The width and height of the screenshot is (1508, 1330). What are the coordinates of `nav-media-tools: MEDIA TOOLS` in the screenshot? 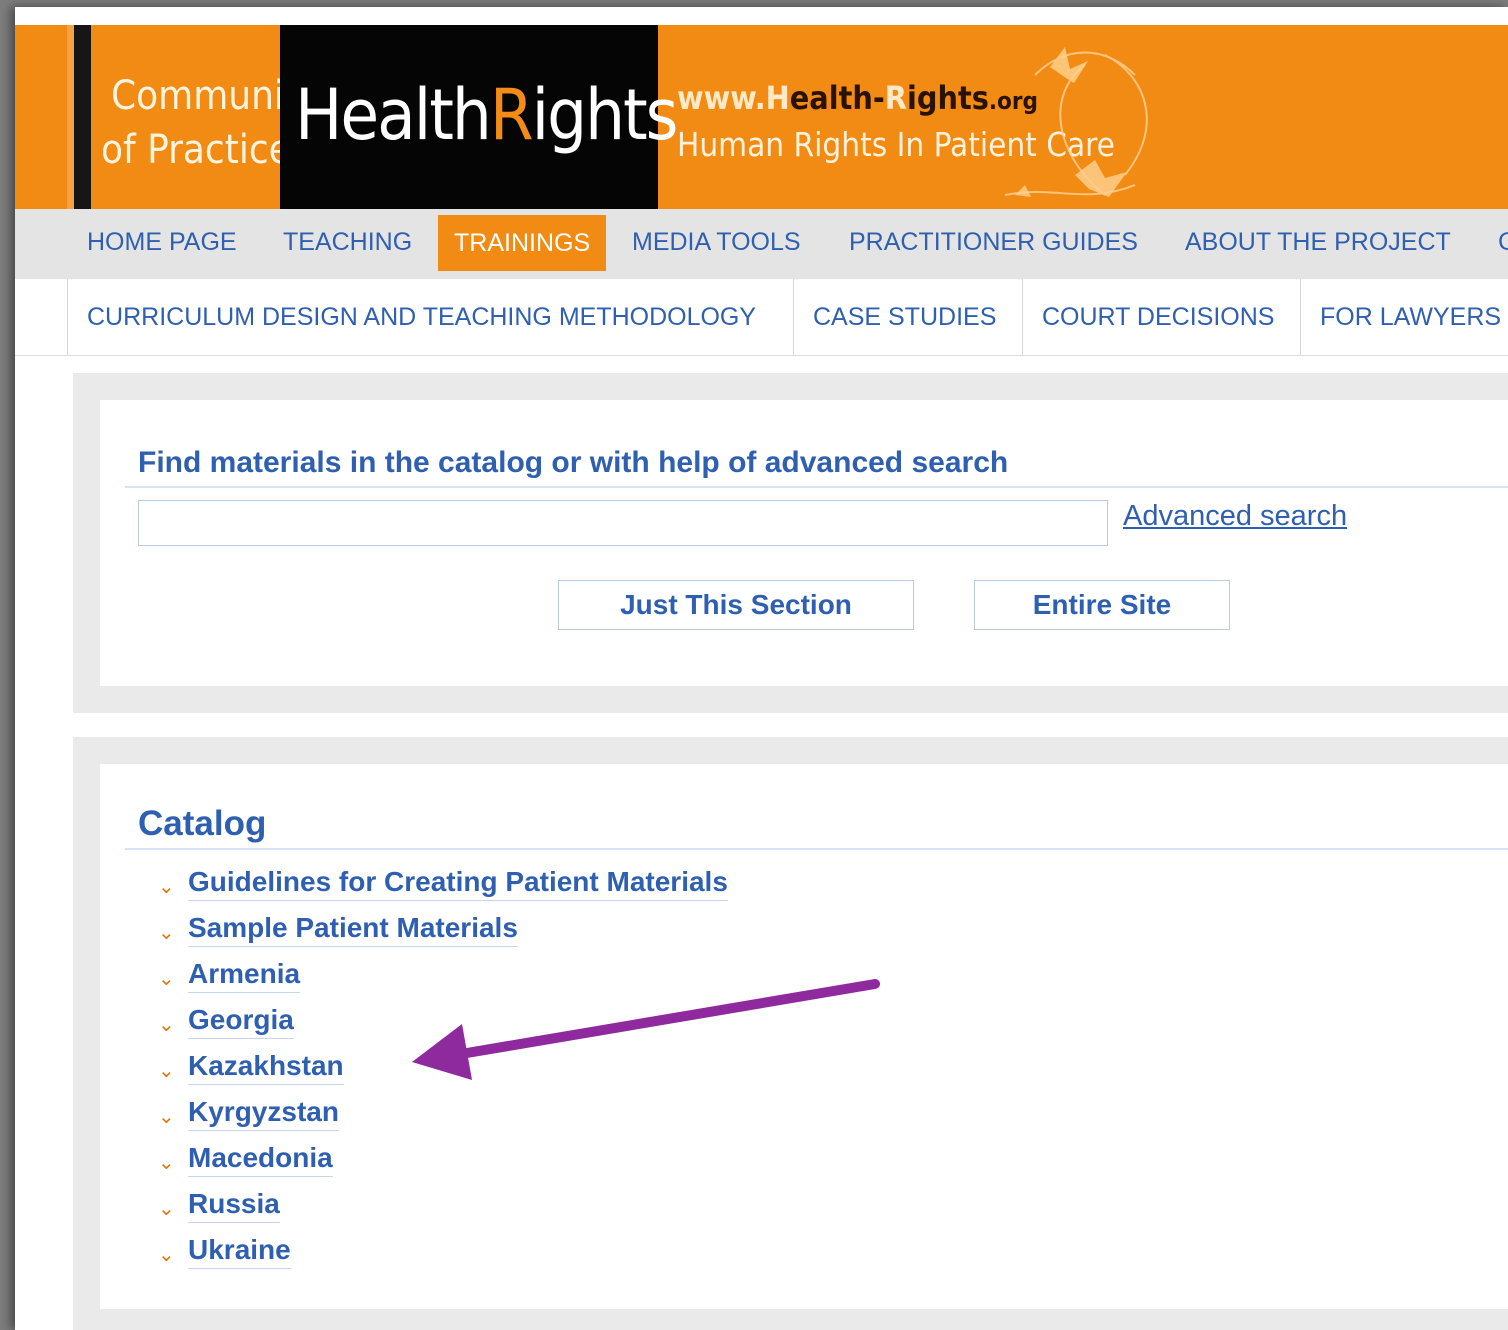 It's located at (716, 242).